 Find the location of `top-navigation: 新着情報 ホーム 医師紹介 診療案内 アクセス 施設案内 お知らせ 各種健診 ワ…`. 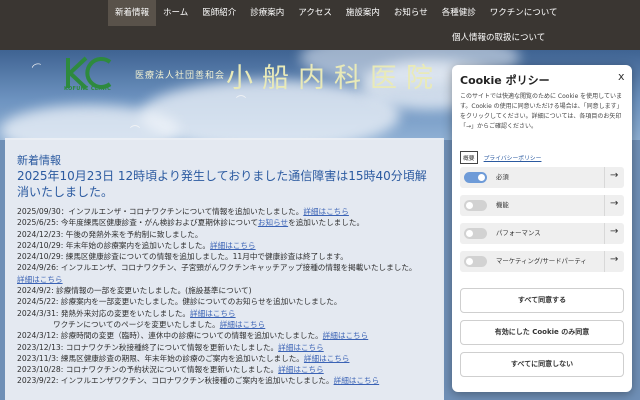

top-navigation: 新着情報 ホーム 医師紹介 診療案内 アクセス 施設案内 お知らせ 各種健診 ワ… is located at coordinates (320, 25).